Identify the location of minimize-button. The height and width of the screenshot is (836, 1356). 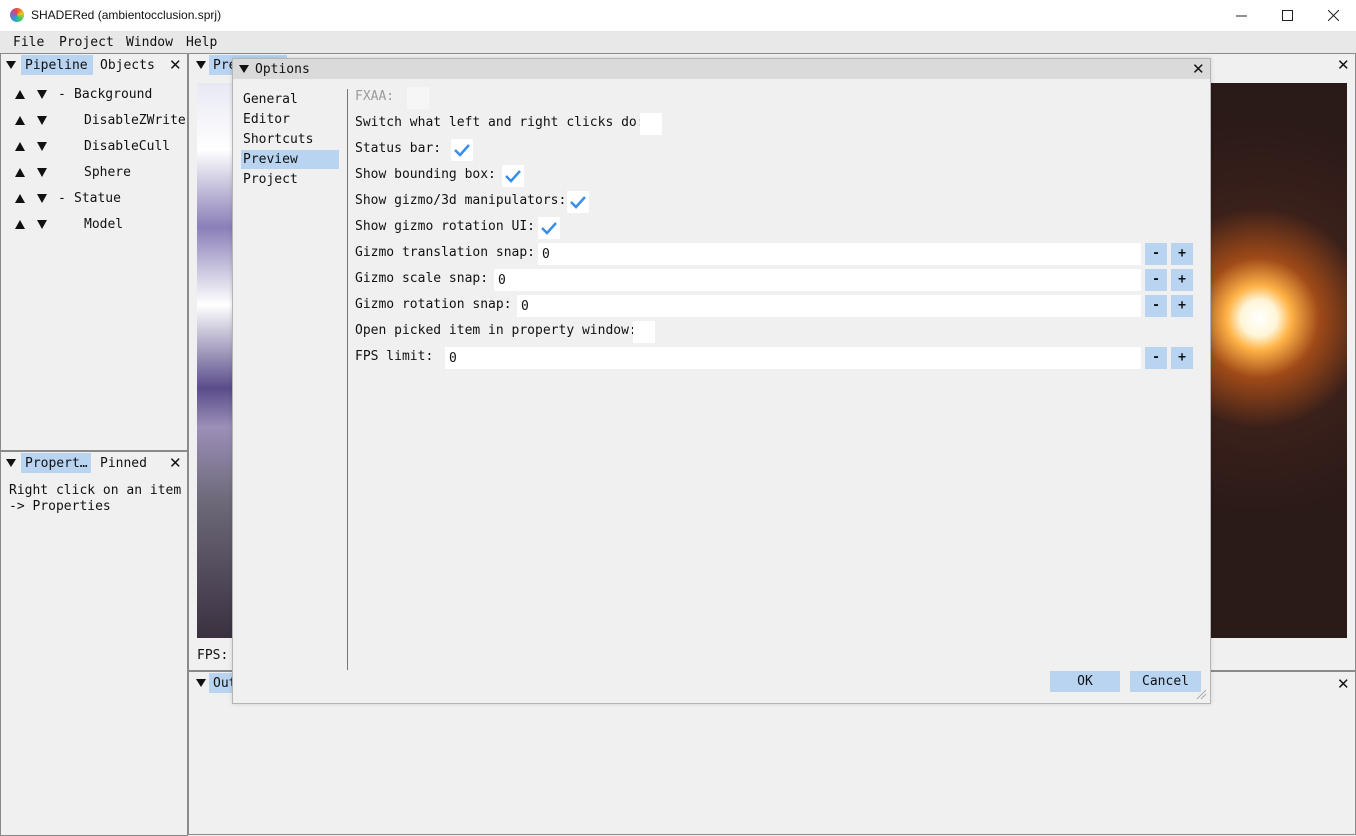
(1241, 15).